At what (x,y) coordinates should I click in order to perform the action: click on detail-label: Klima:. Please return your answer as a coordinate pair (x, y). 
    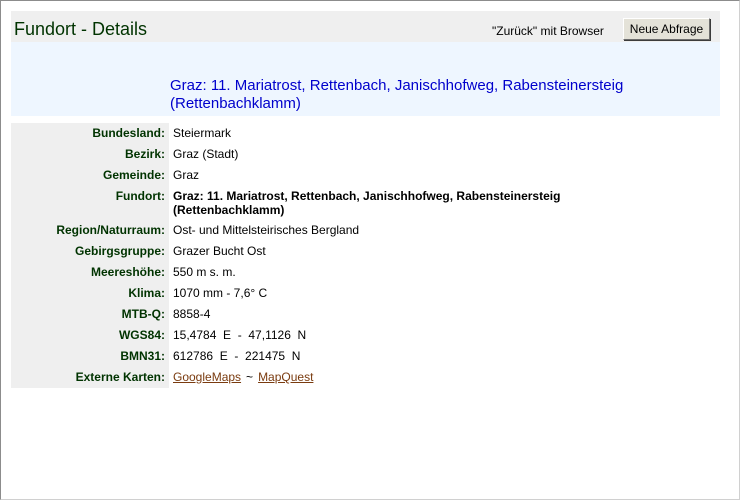
    Looking at the image, I should click on (90, 293).